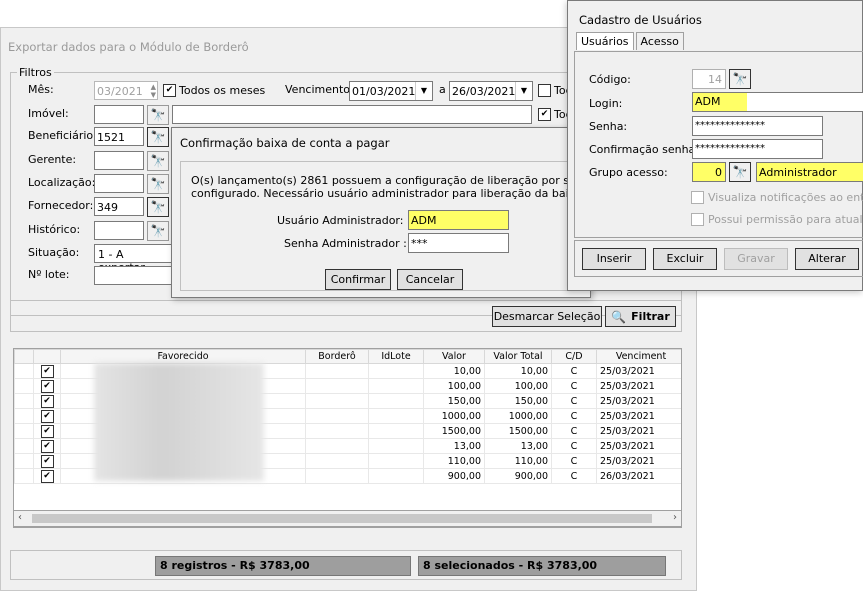 This screenshot has height=591, width=863. What do you see at coordinates (119, 206) in the screenshot?
I see `fornecedor-field: 349` at bounding box center [119, 206].